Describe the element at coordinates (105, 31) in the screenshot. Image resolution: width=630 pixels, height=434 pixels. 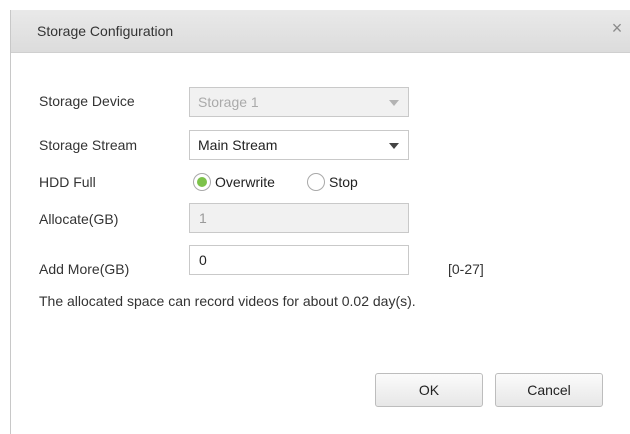
I see `dialog-title: Storage Configuration` at that location.